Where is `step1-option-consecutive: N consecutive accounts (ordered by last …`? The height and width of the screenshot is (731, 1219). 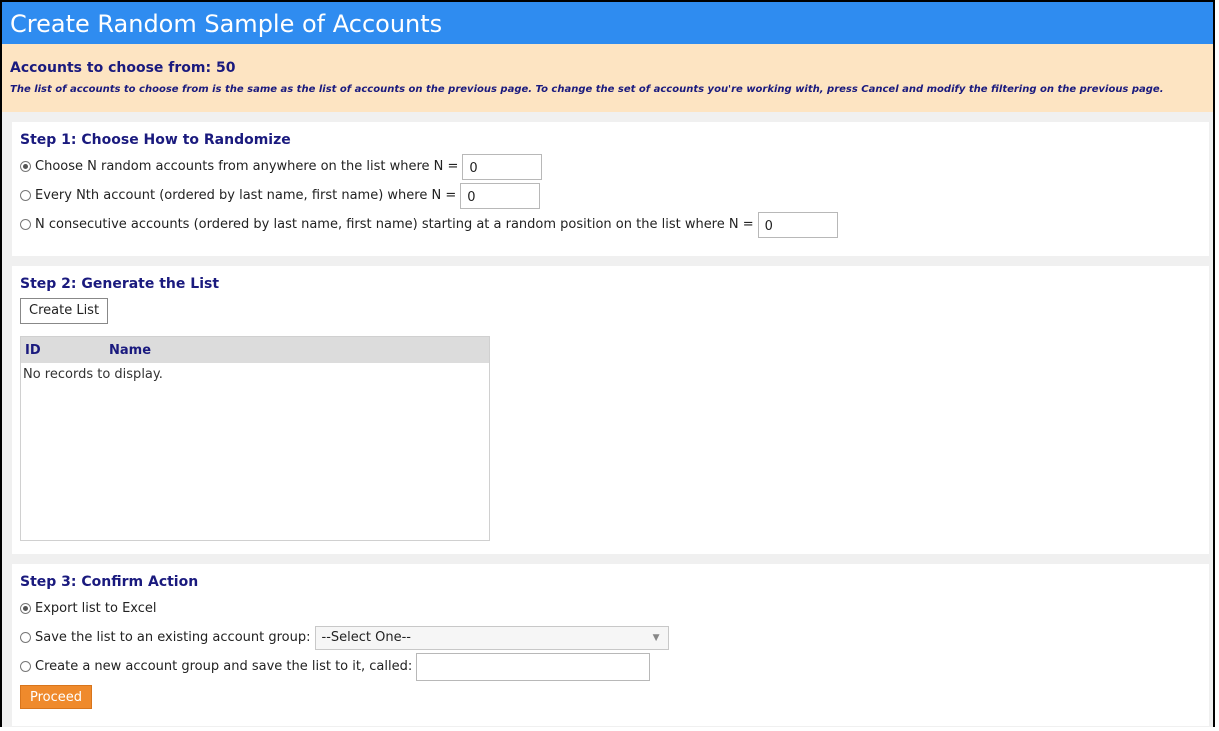 step1-option-consecutive: N consecutive accounts (ordered by last … is located at coordinates (610, 224).